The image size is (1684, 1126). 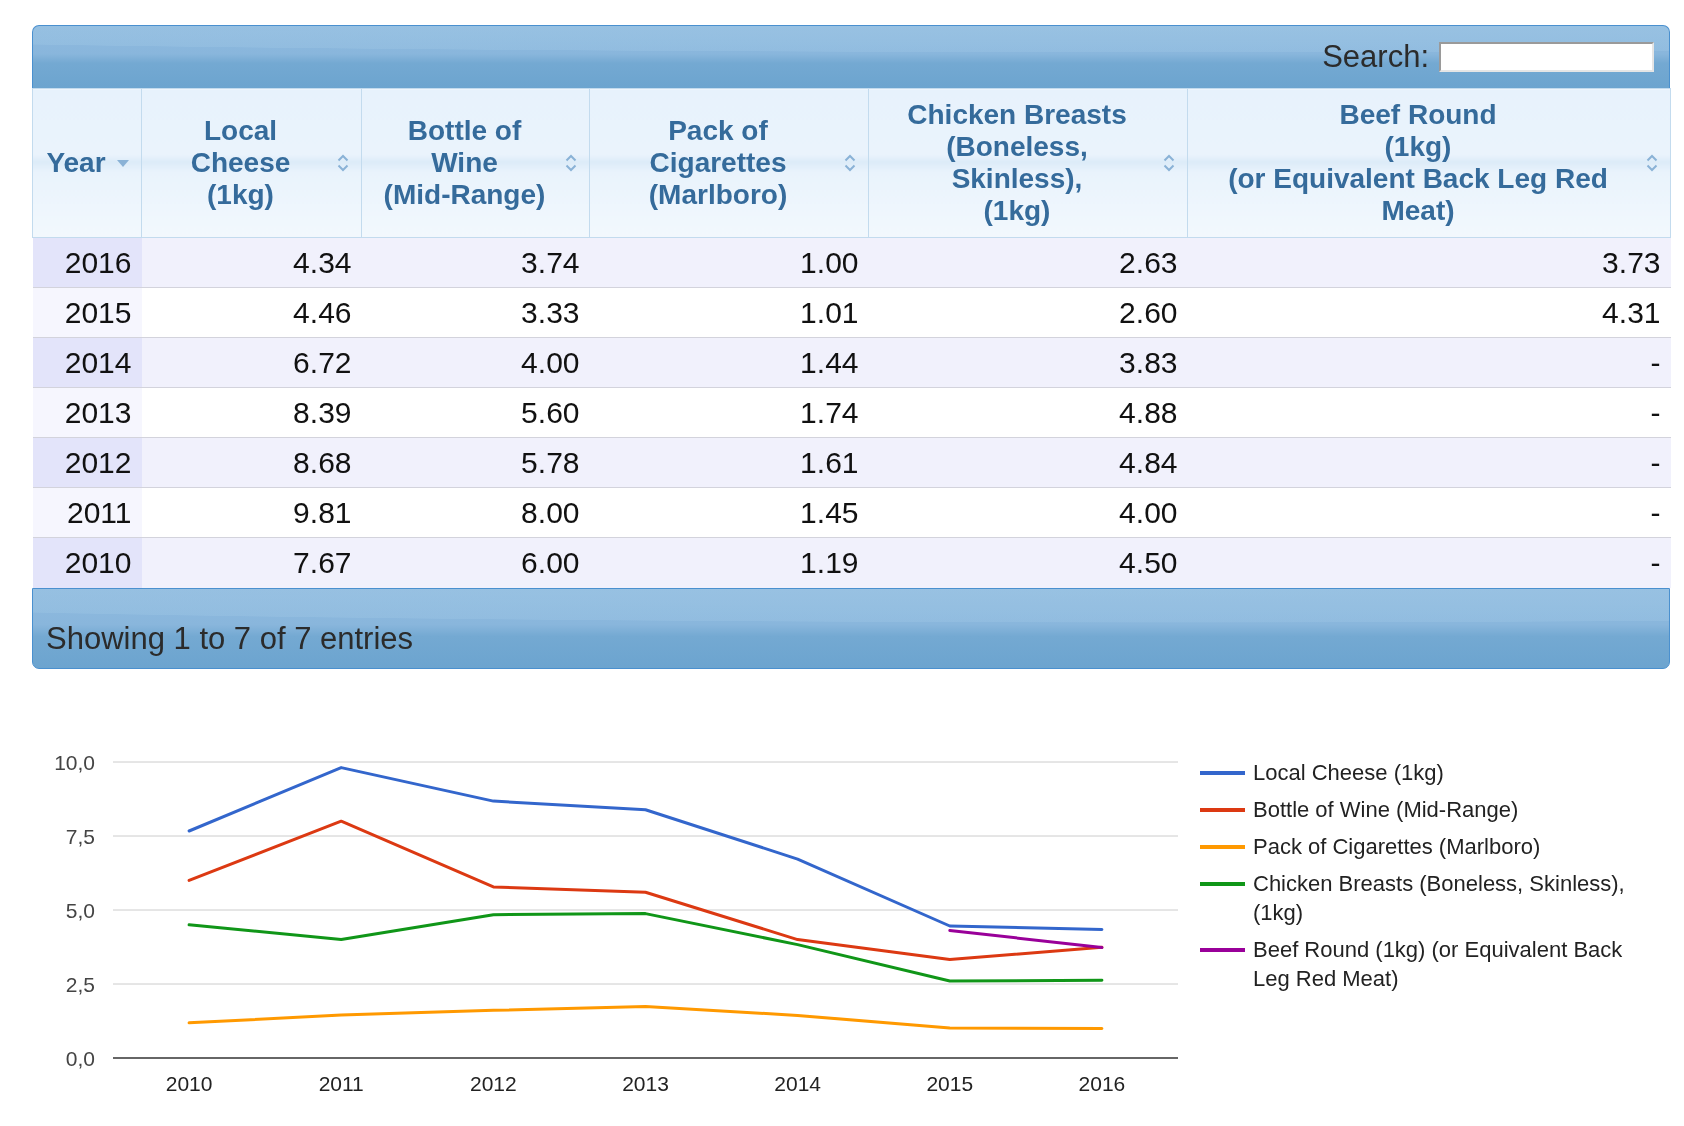 What do you see at coordinates (251, 262) in the screenshot?
I see `table-cell: 4.34` at bounding box center [251, 262].